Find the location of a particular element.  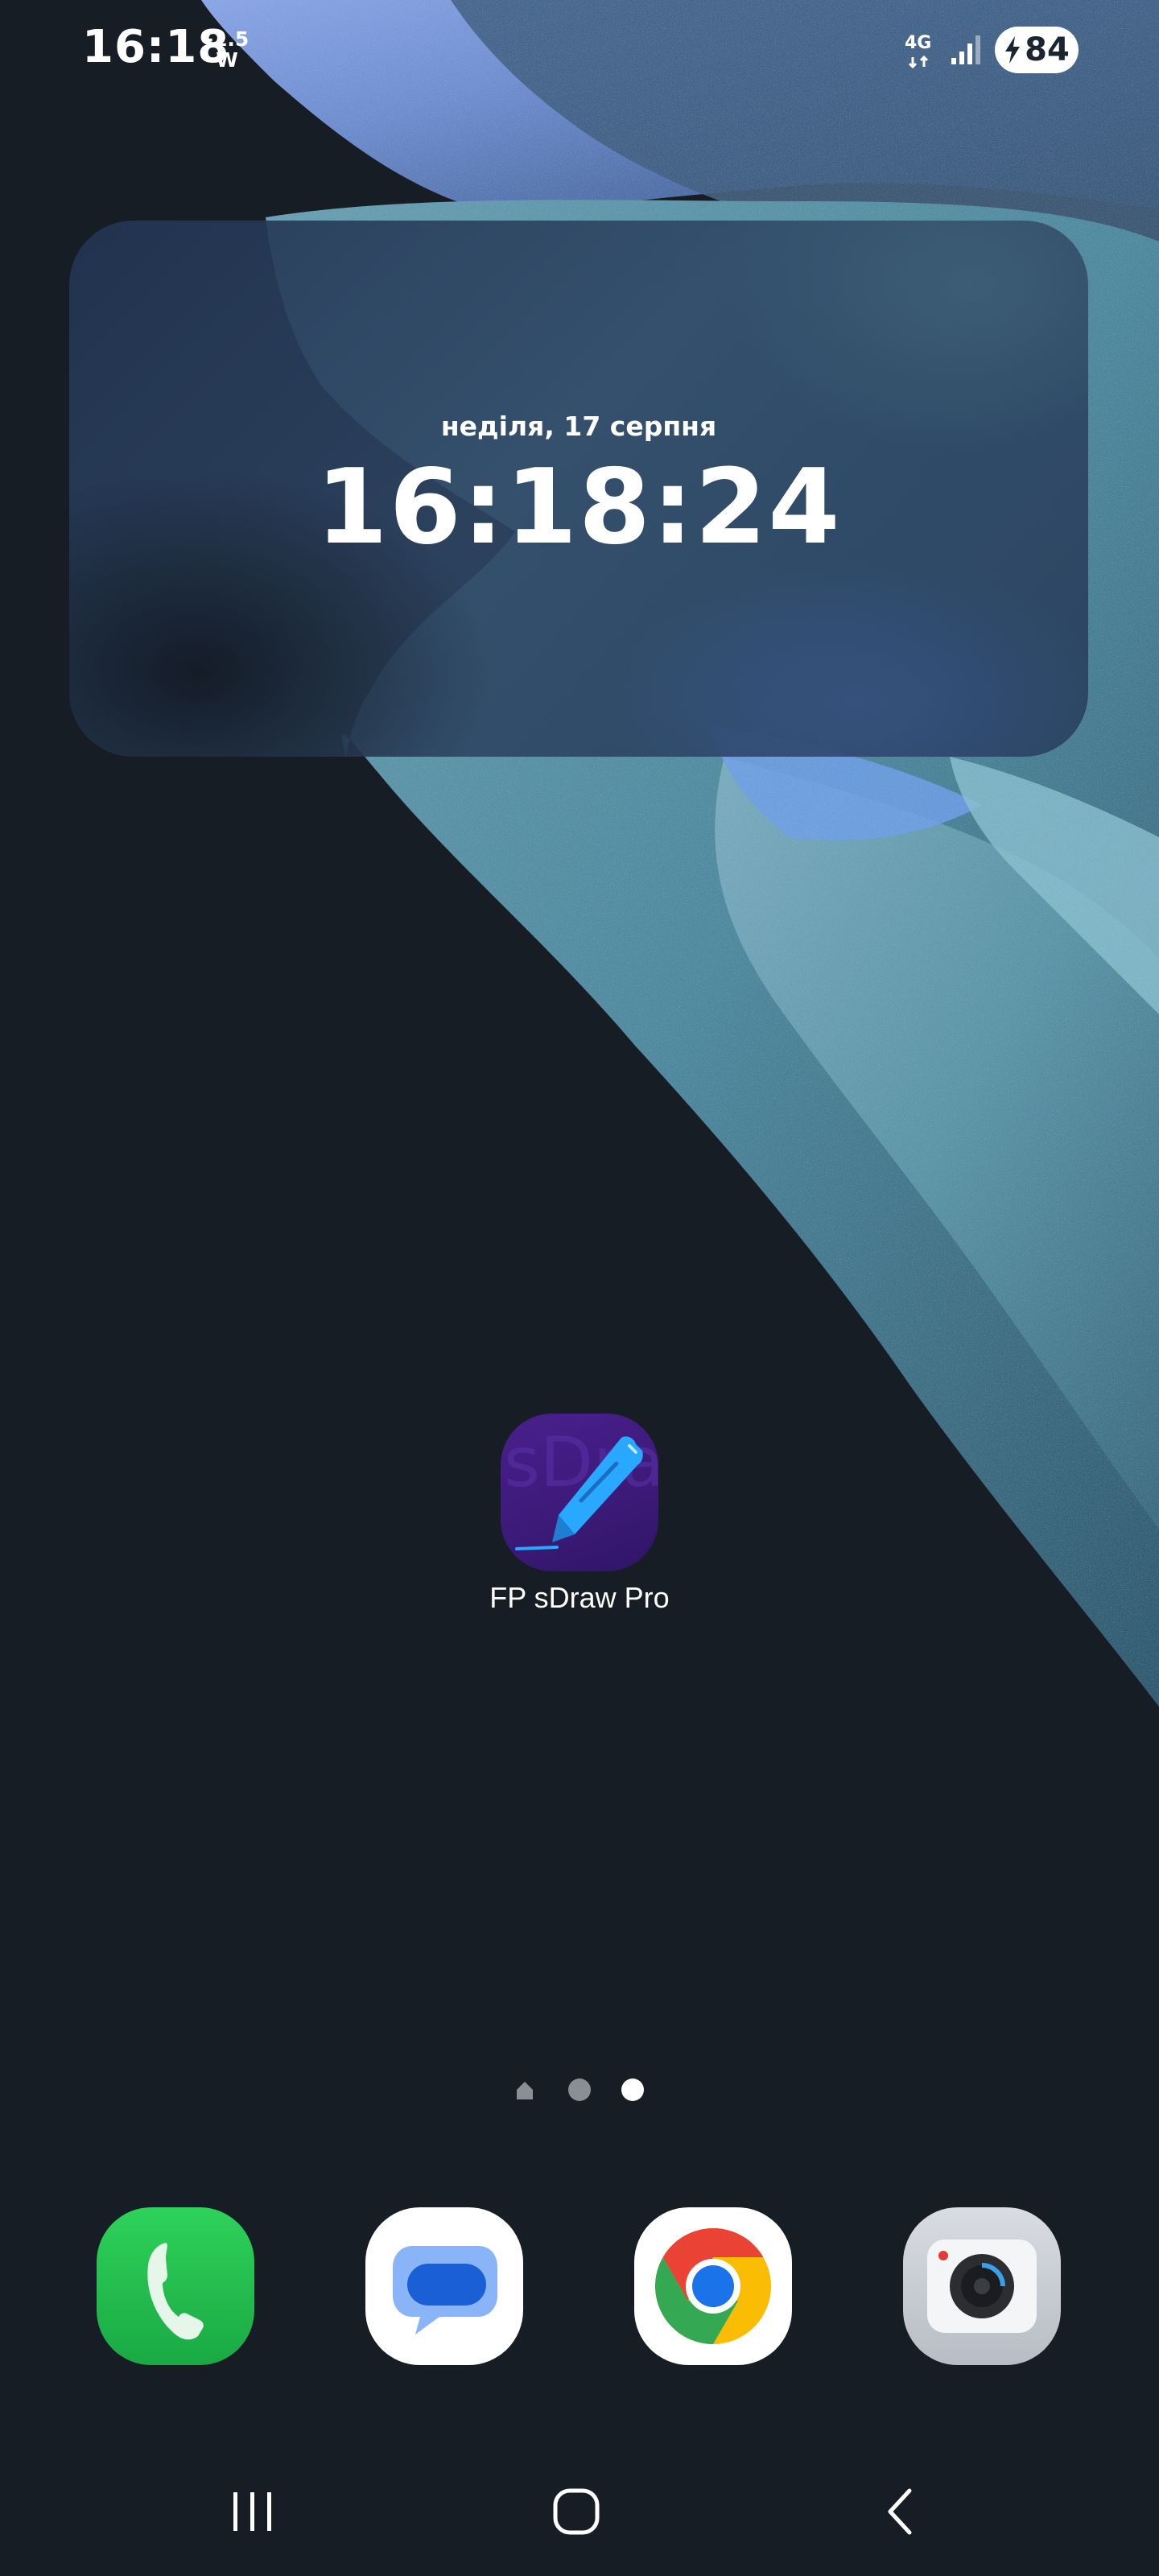

dock is located at coordinates (579, 2286).